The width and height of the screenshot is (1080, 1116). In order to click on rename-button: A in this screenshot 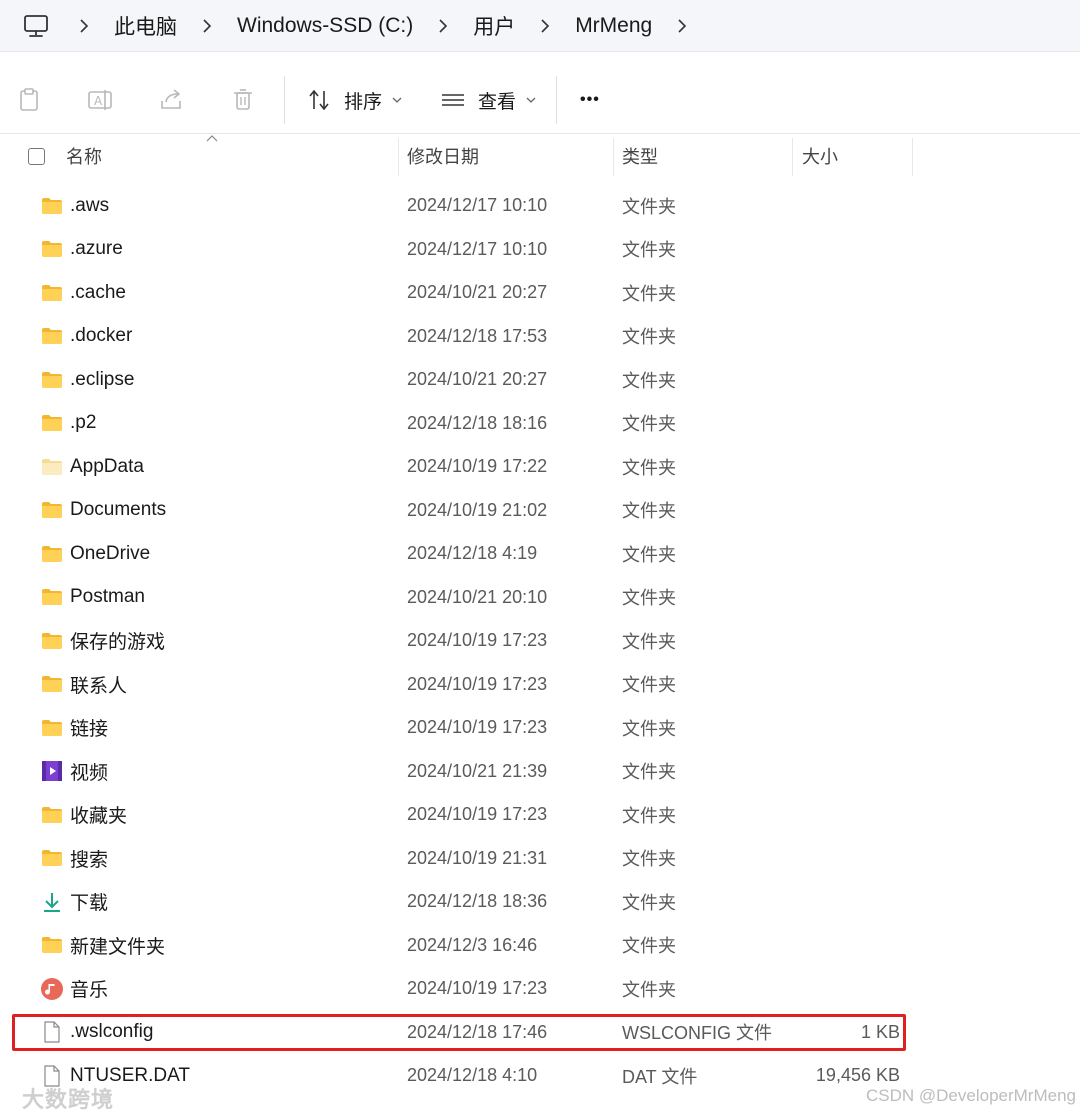, I will do `click(100, 100)`.